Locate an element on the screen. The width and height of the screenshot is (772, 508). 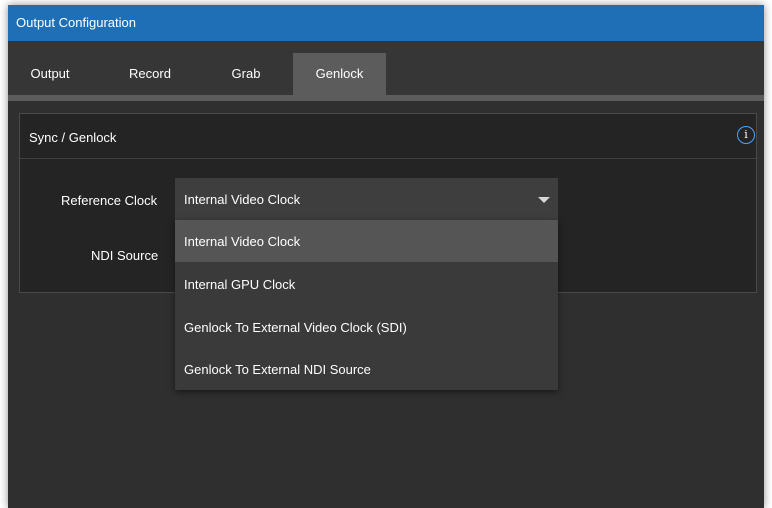
tab-bar: Output Record Grab Genlock is located at coordinates (386, 68).